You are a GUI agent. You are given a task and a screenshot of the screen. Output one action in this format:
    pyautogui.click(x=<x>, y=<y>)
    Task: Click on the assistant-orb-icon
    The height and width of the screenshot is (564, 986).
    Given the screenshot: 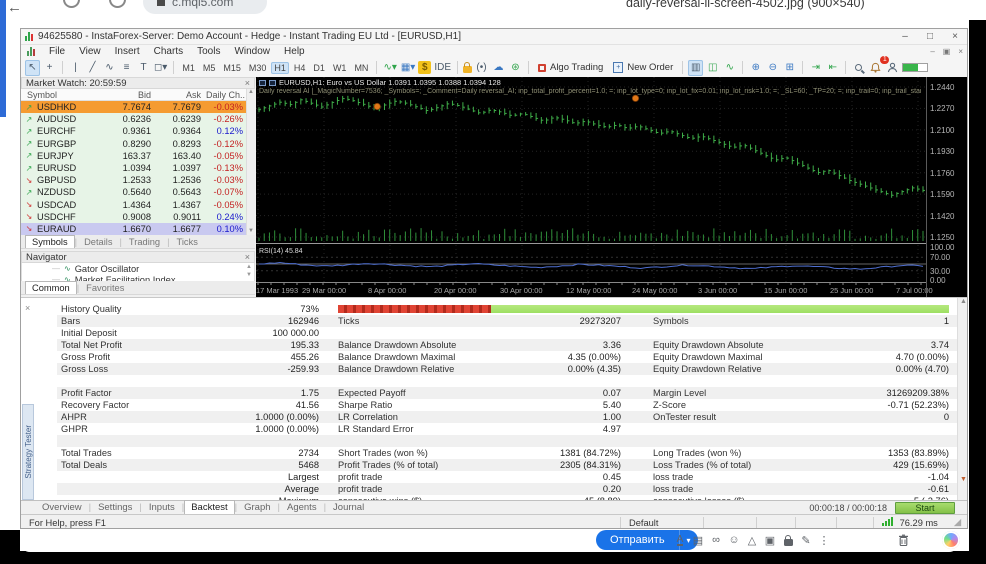 What is the action you would take?
    pyautogui.click(x=951, y=540)
    